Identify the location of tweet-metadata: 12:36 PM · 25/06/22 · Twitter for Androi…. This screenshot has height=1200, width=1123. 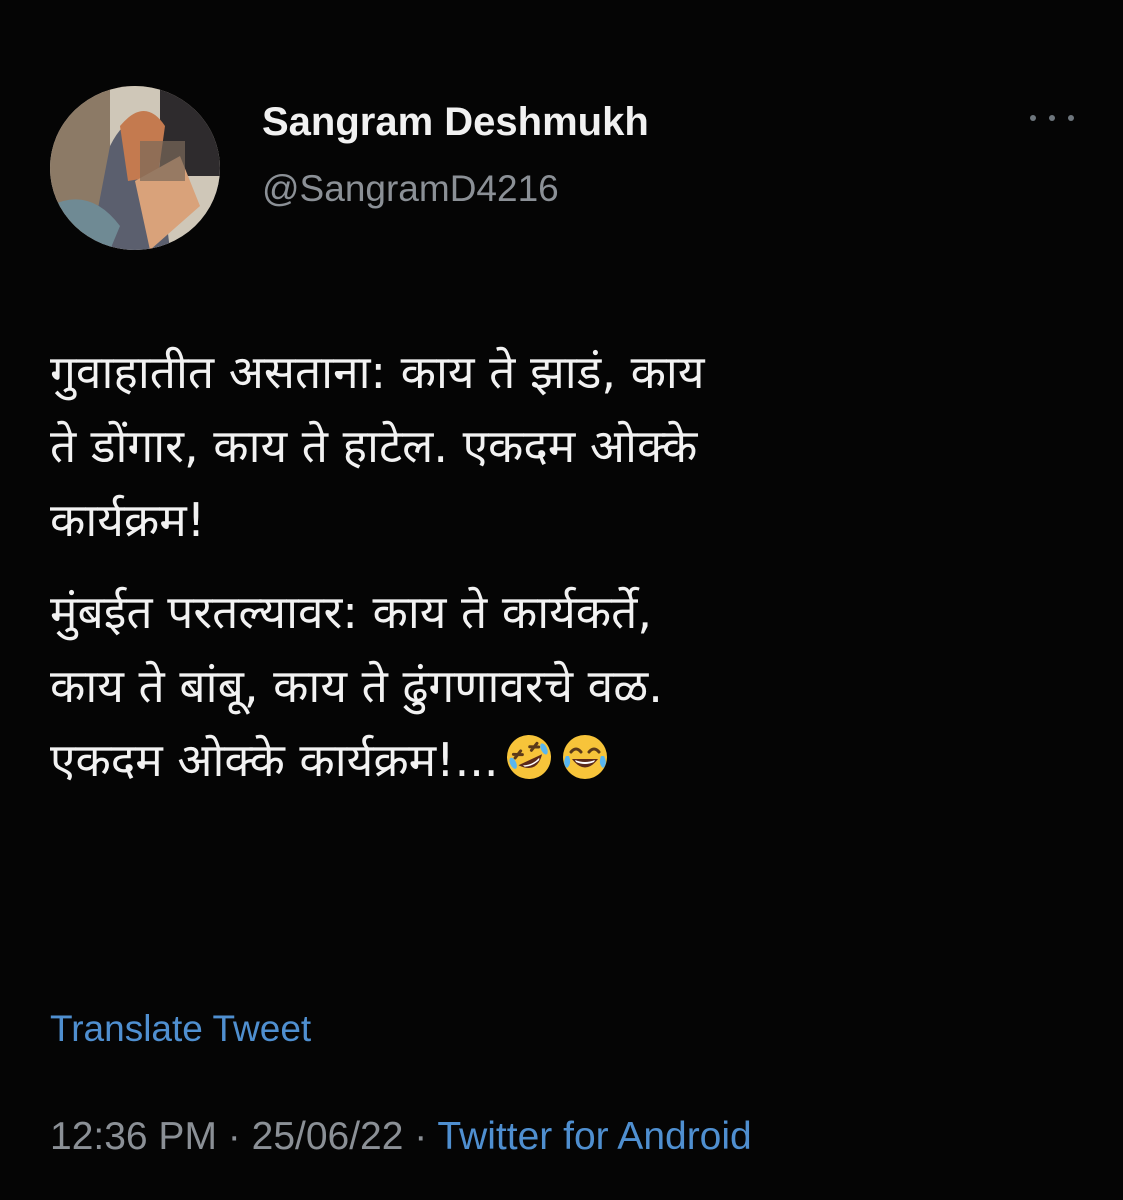
(401, 1137).